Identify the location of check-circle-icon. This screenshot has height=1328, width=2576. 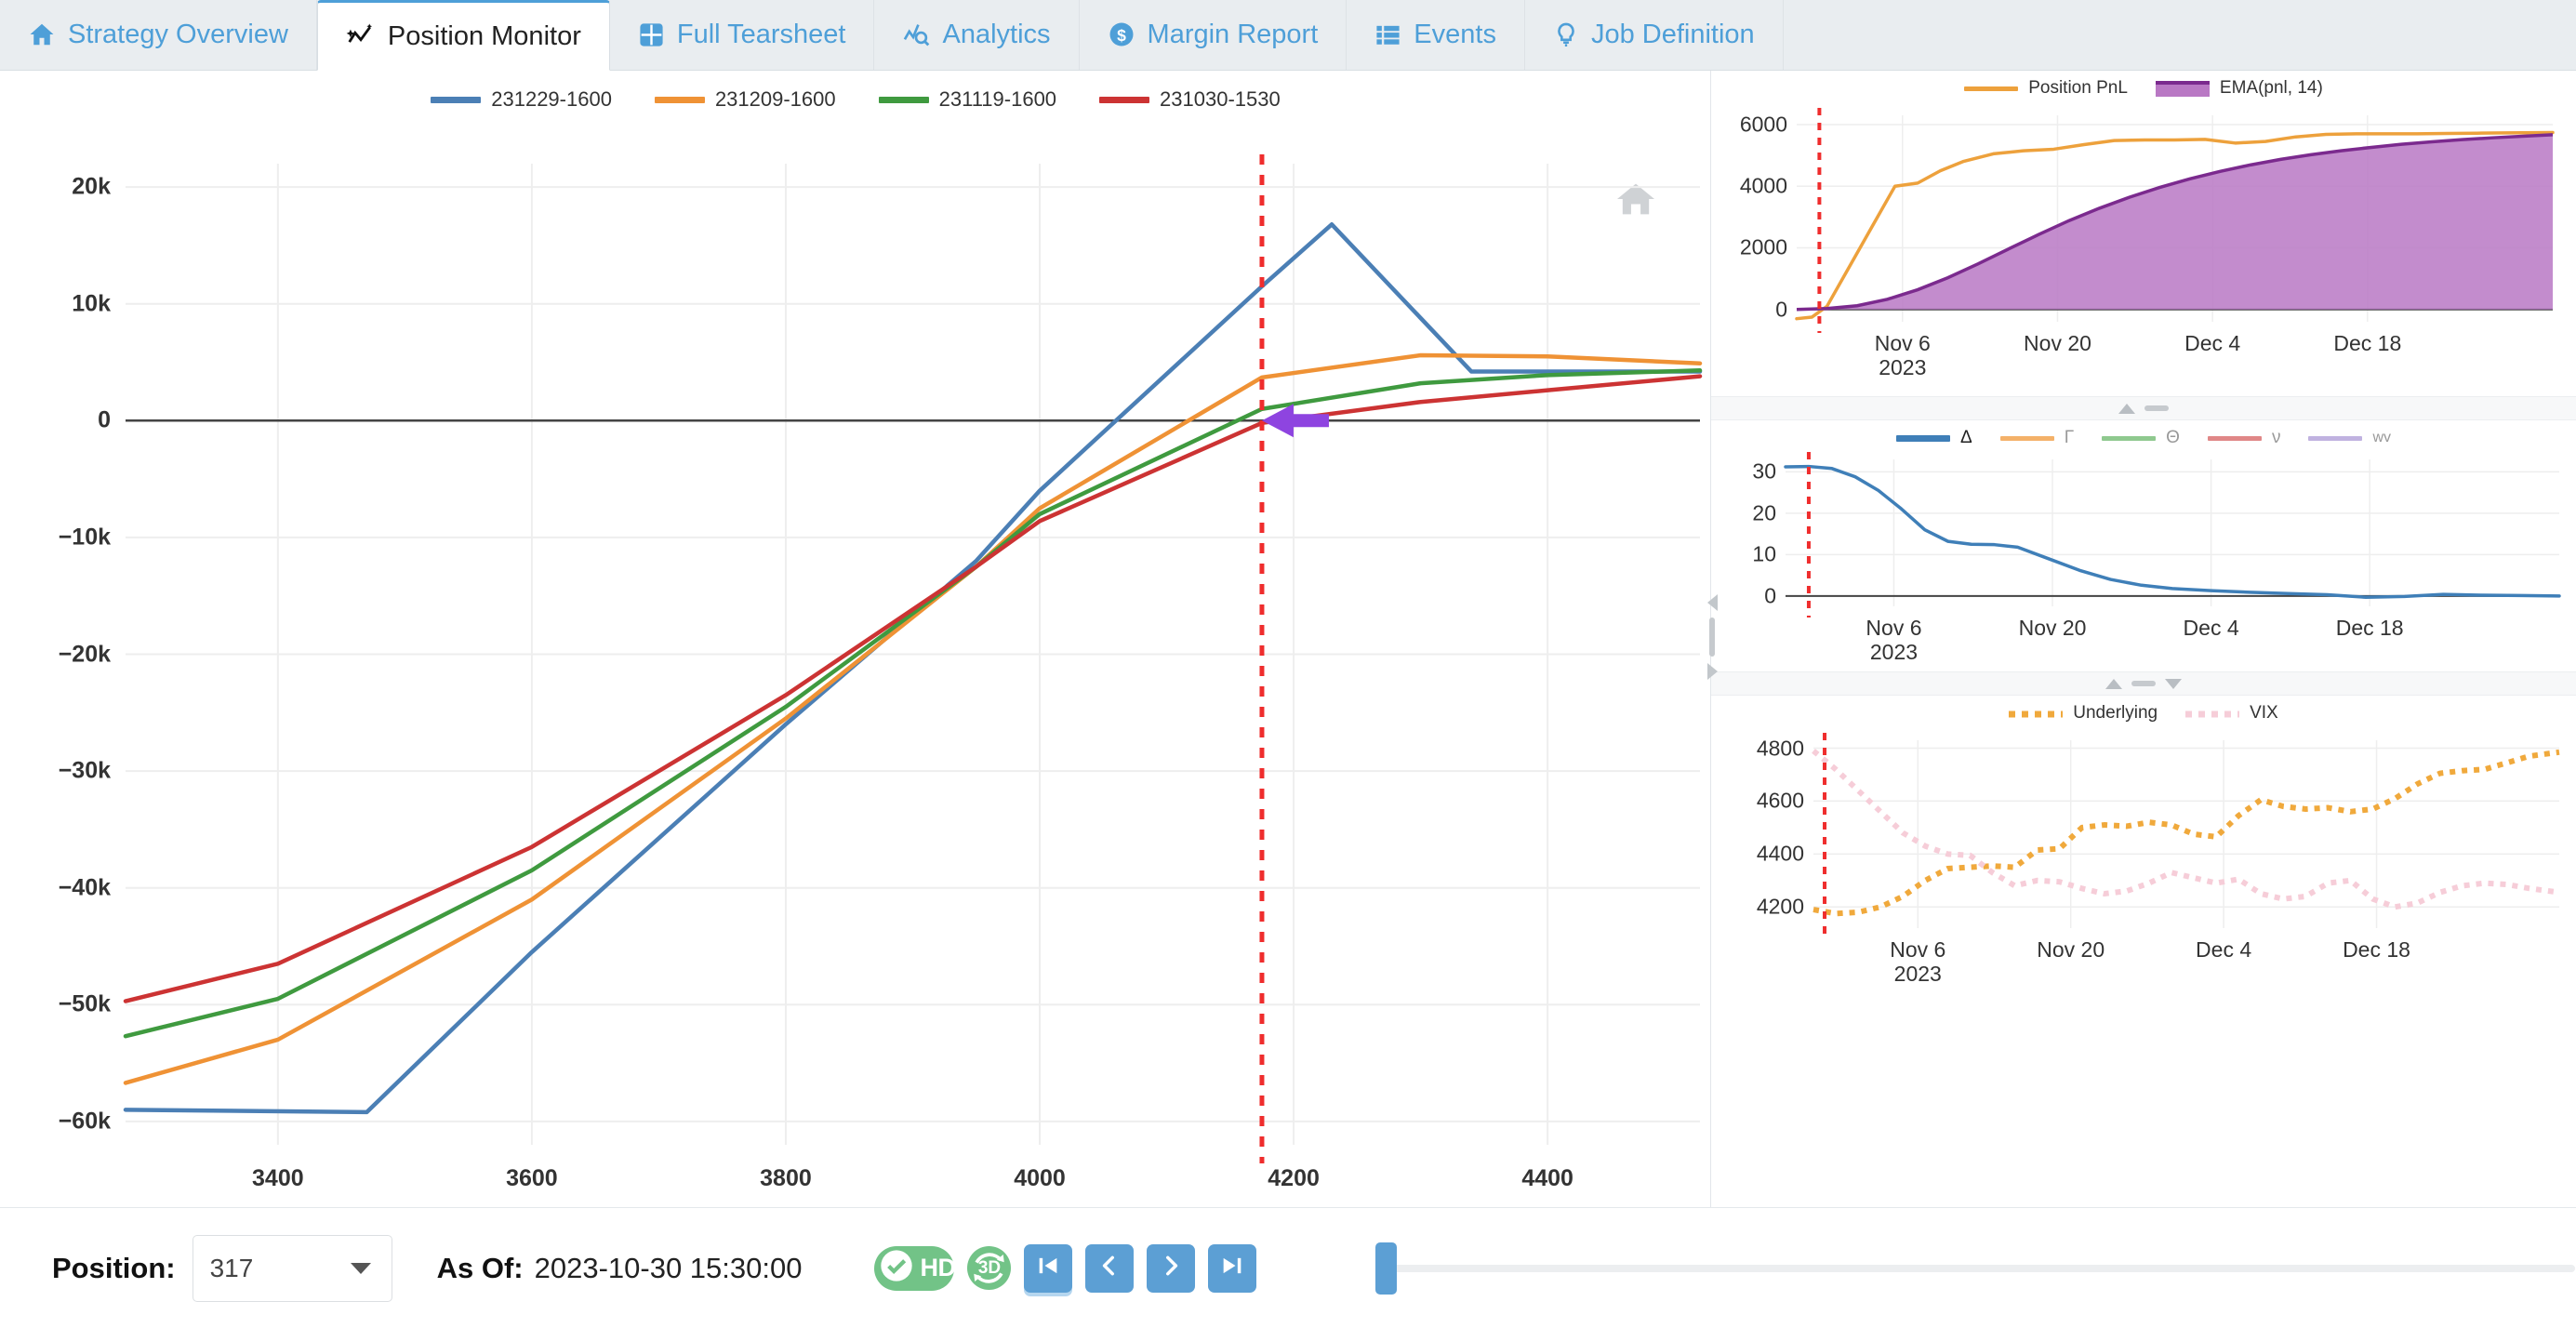
(896, 1268).